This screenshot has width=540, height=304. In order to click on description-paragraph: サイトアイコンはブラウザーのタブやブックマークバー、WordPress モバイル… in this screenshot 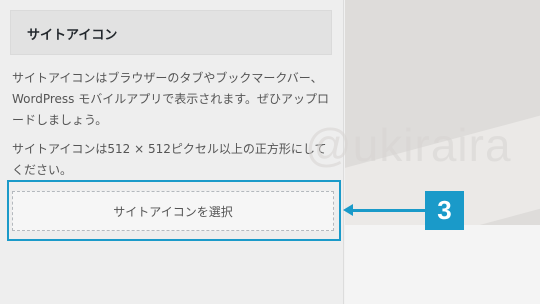, I will do `click(171, 99)`.